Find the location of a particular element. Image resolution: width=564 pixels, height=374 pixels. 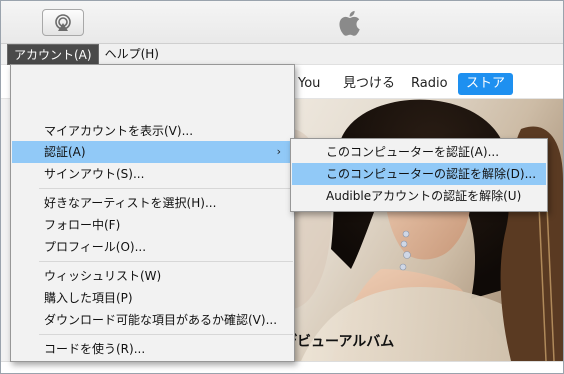

apple-logo-icon is located at coordinates (349, 23).